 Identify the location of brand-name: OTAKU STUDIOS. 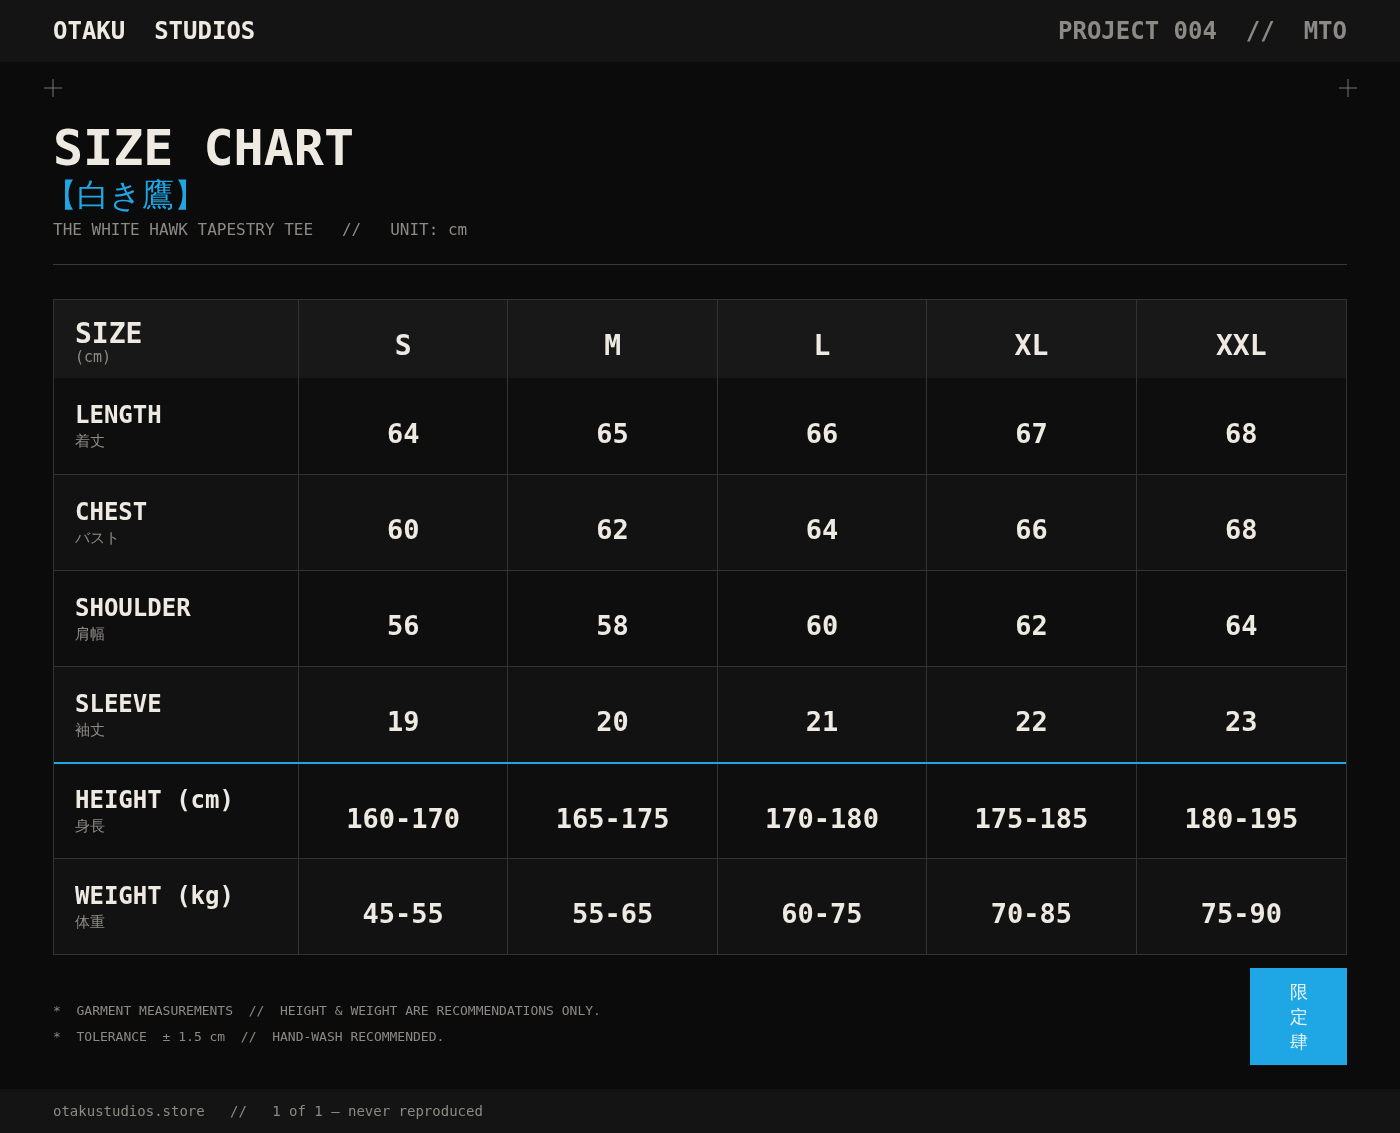
(154, 31).